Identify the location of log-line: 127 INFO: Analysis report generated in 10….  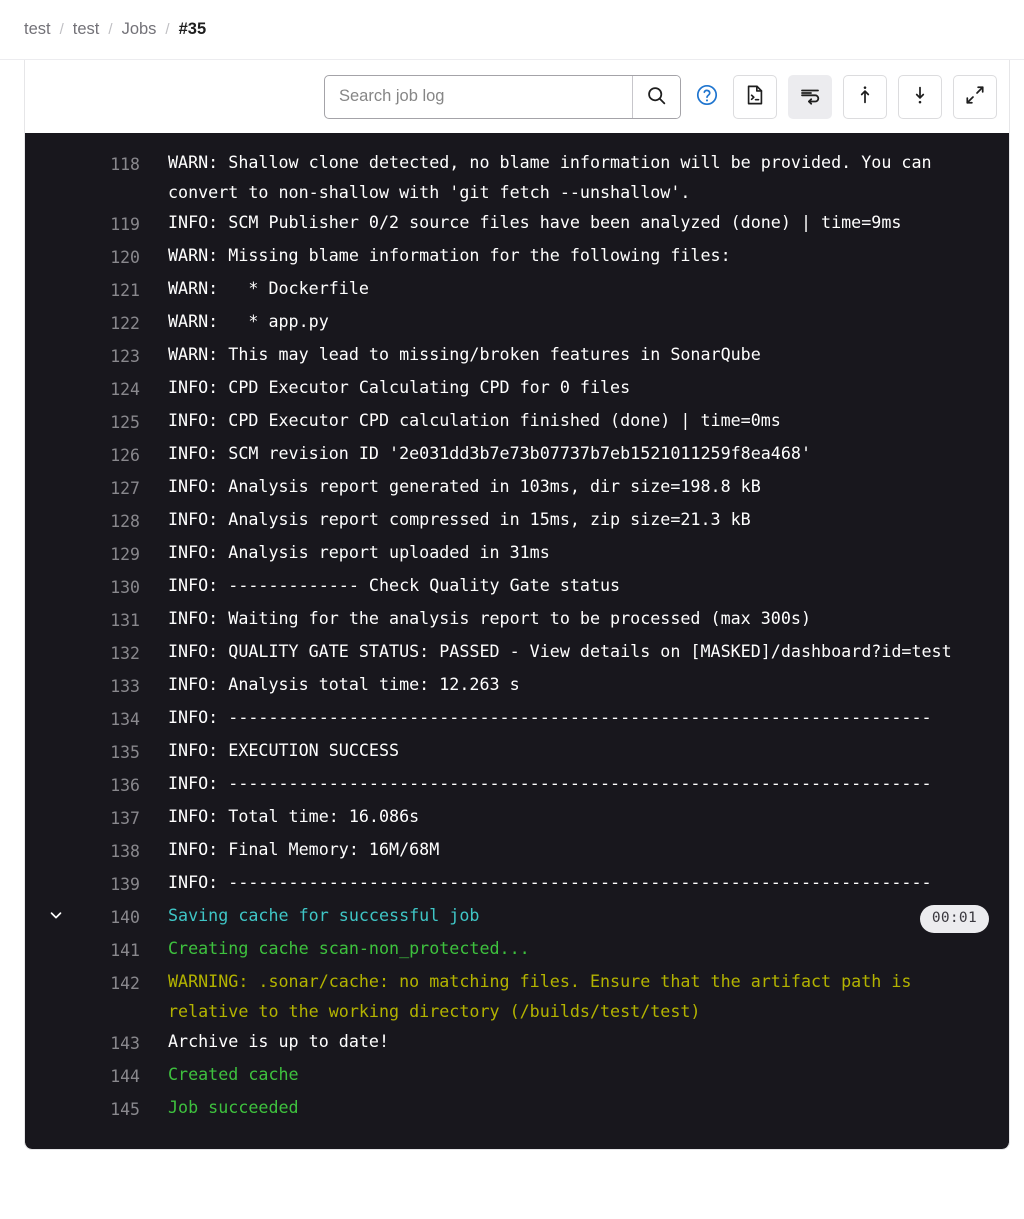
(517, 487).